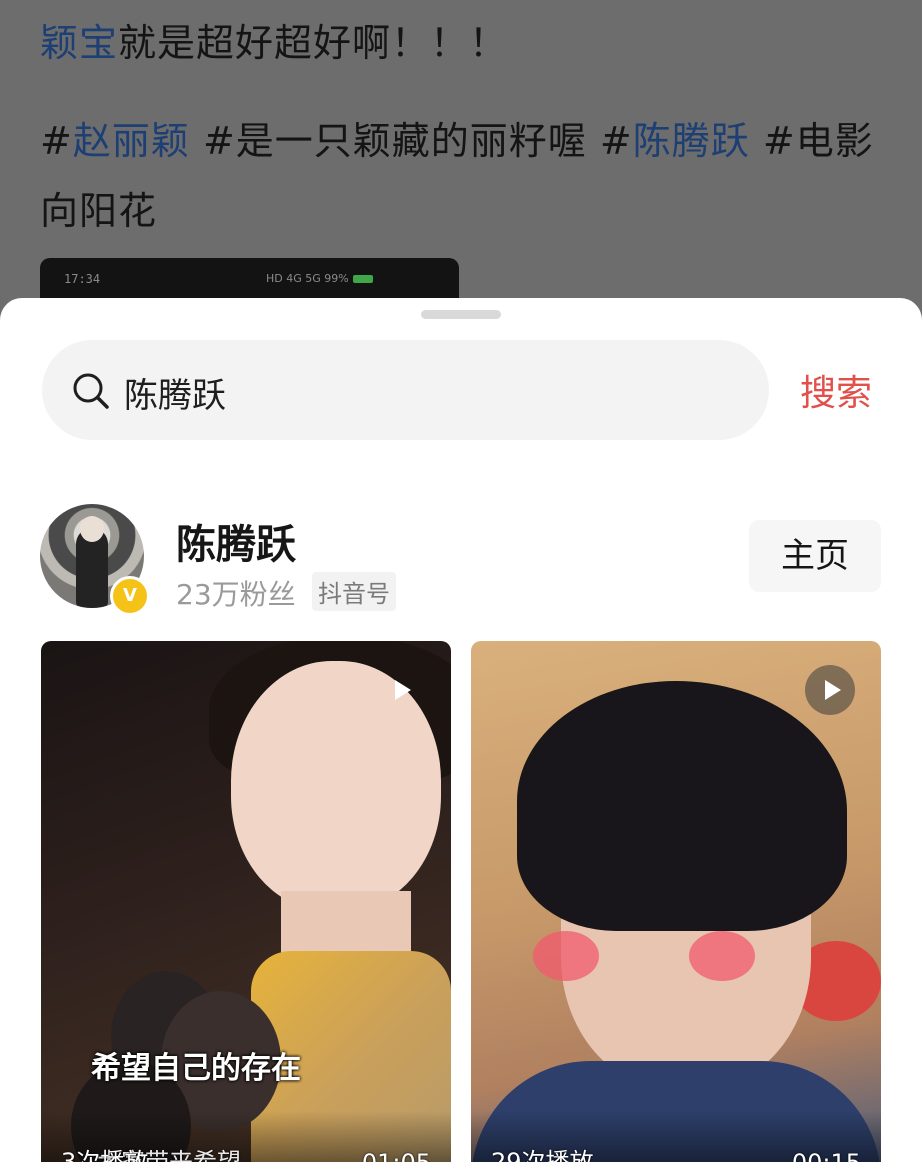 This screenshot has height=1162, width=922. Describe the element at coordinates (175, 392) in the screenshot. I see `search-query: 陈腾跃` at that location.